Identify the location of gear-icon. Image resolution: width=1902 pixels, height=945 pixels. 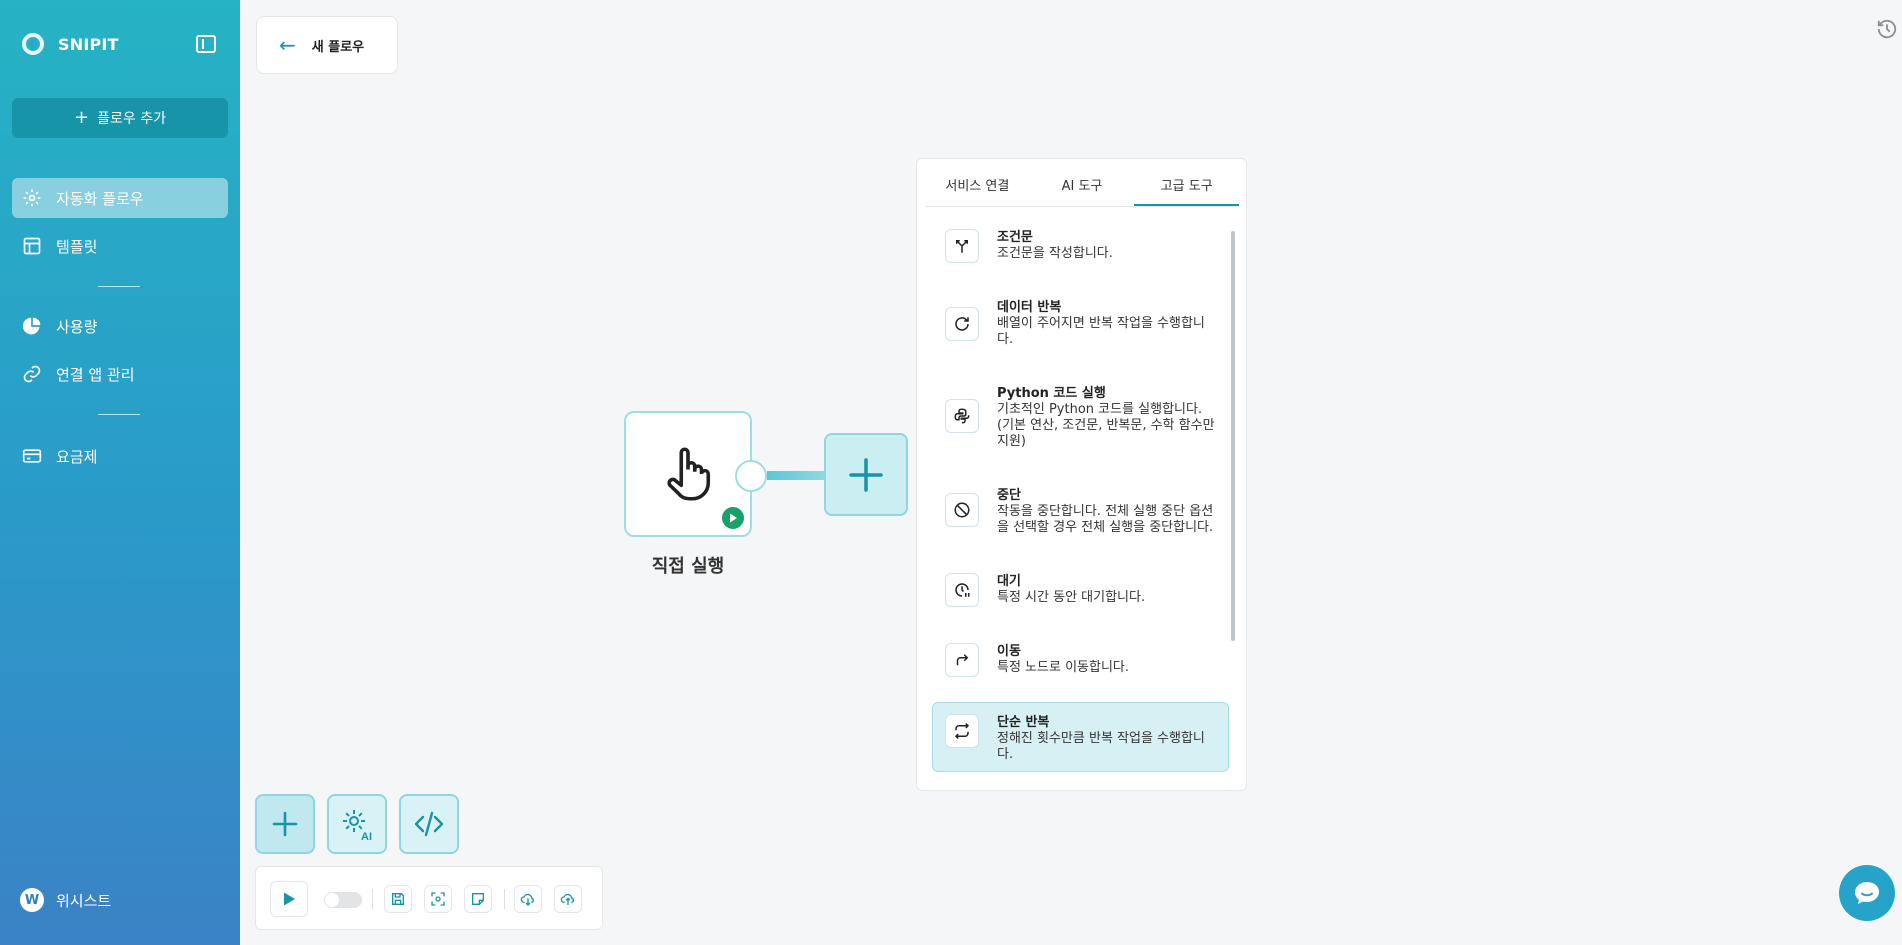
(32, 198).